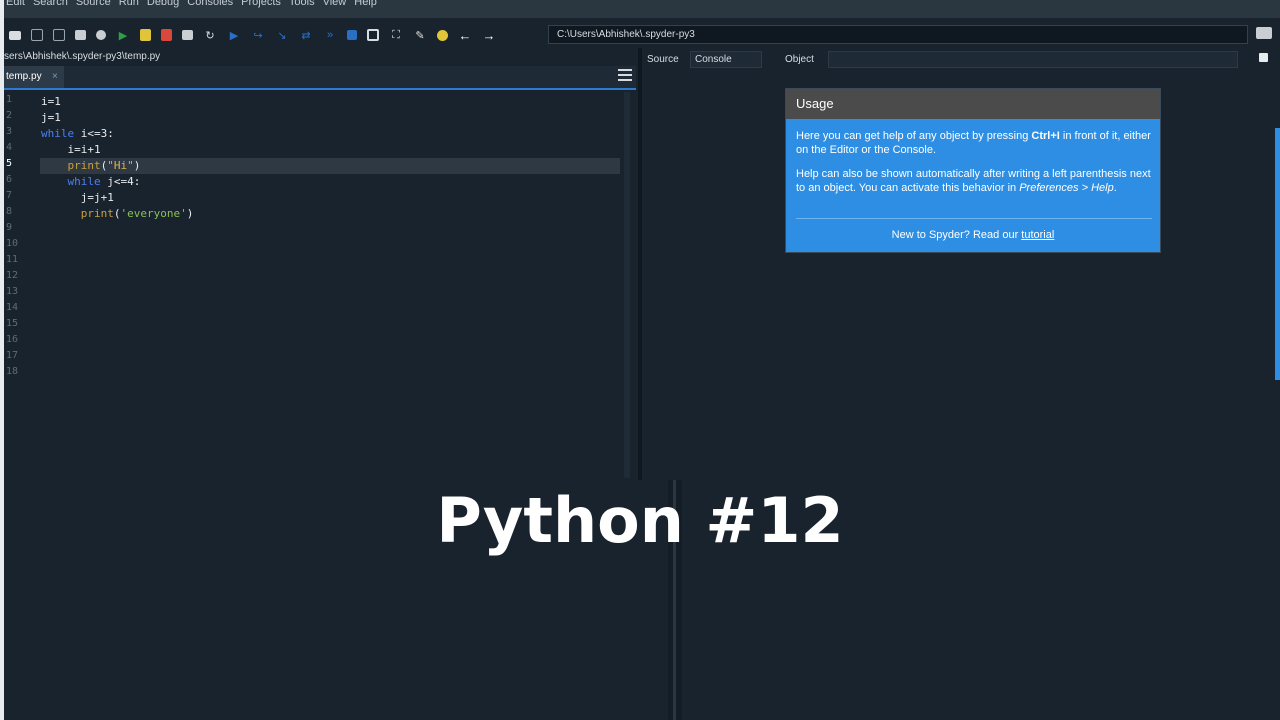 The height and width of the screenshot is (720, 1280). Describe the element at coordinates (37, 35) in the screenshot. I see `save-icon` at that location.